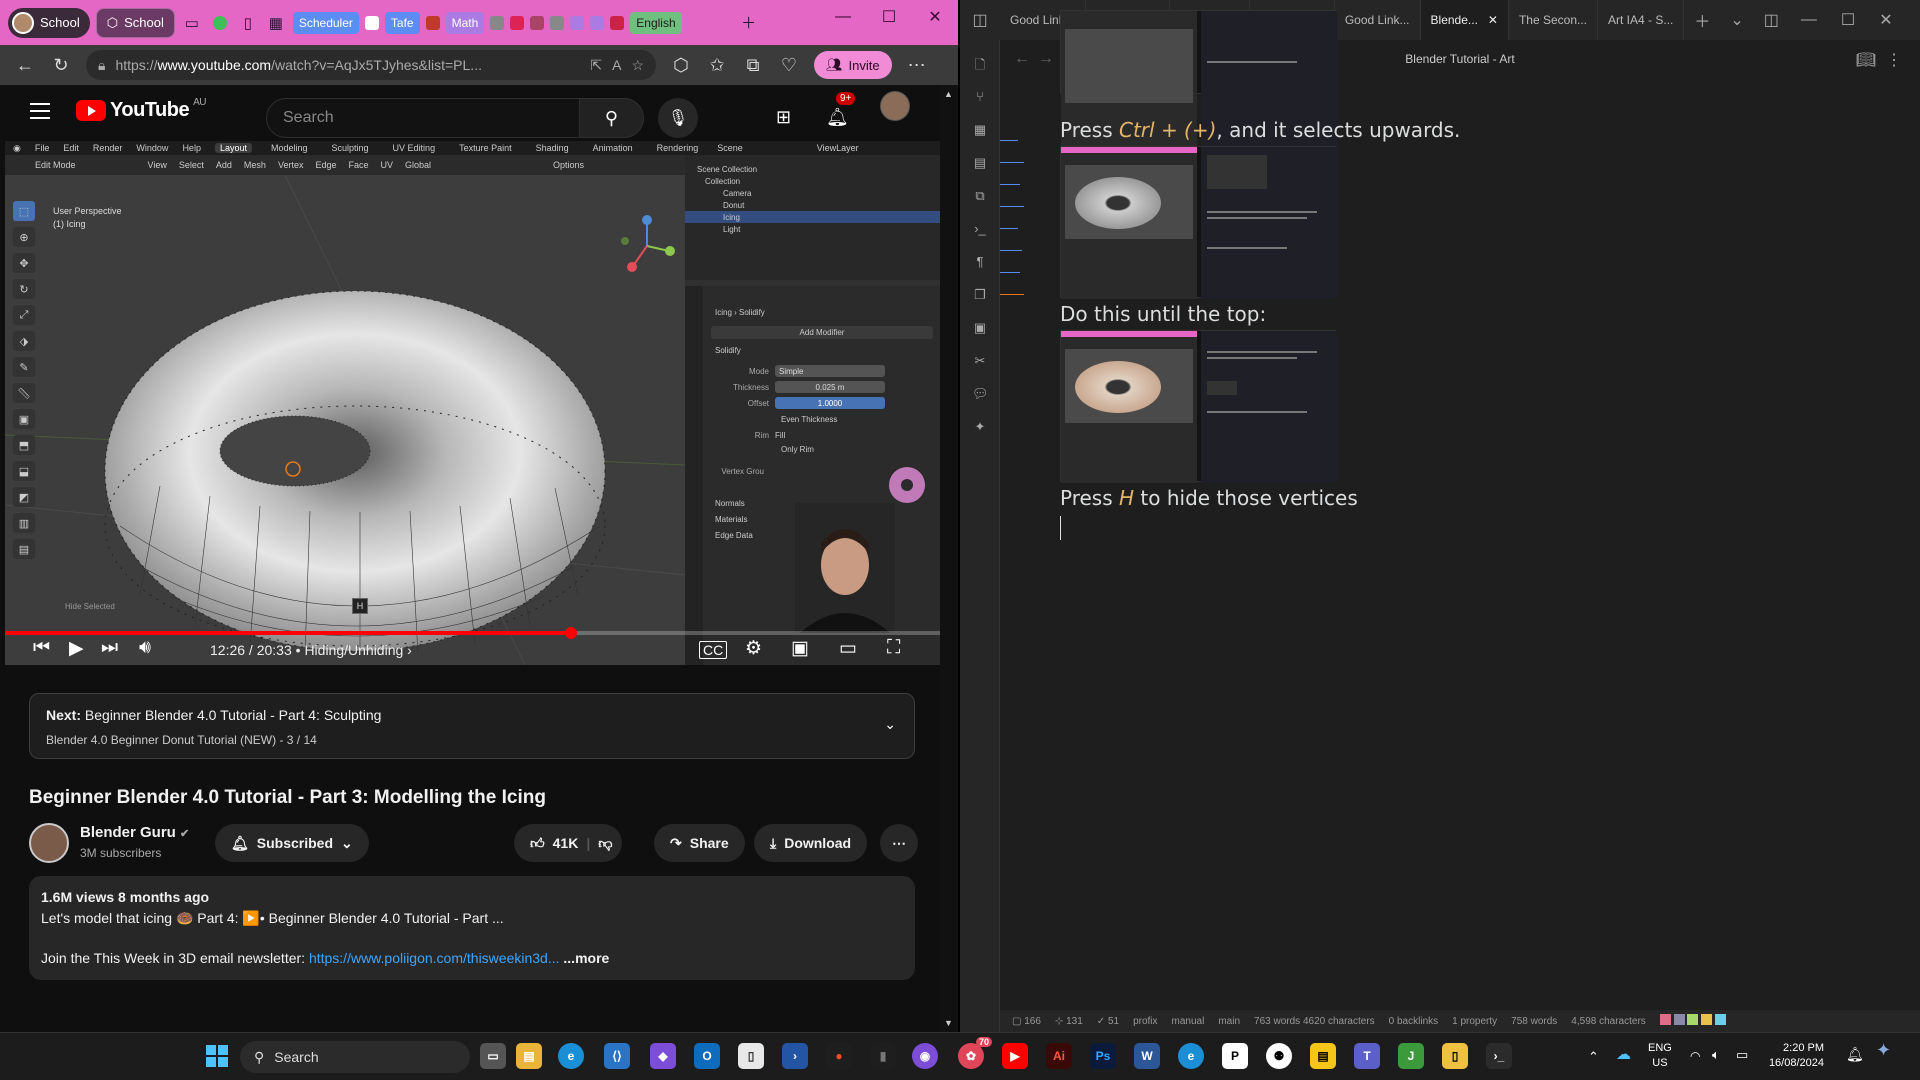 Image resolution: width=1920 pixels, height=1080 pixels. I want to click on tab-actions-icon: ▭, so click(192, 23).